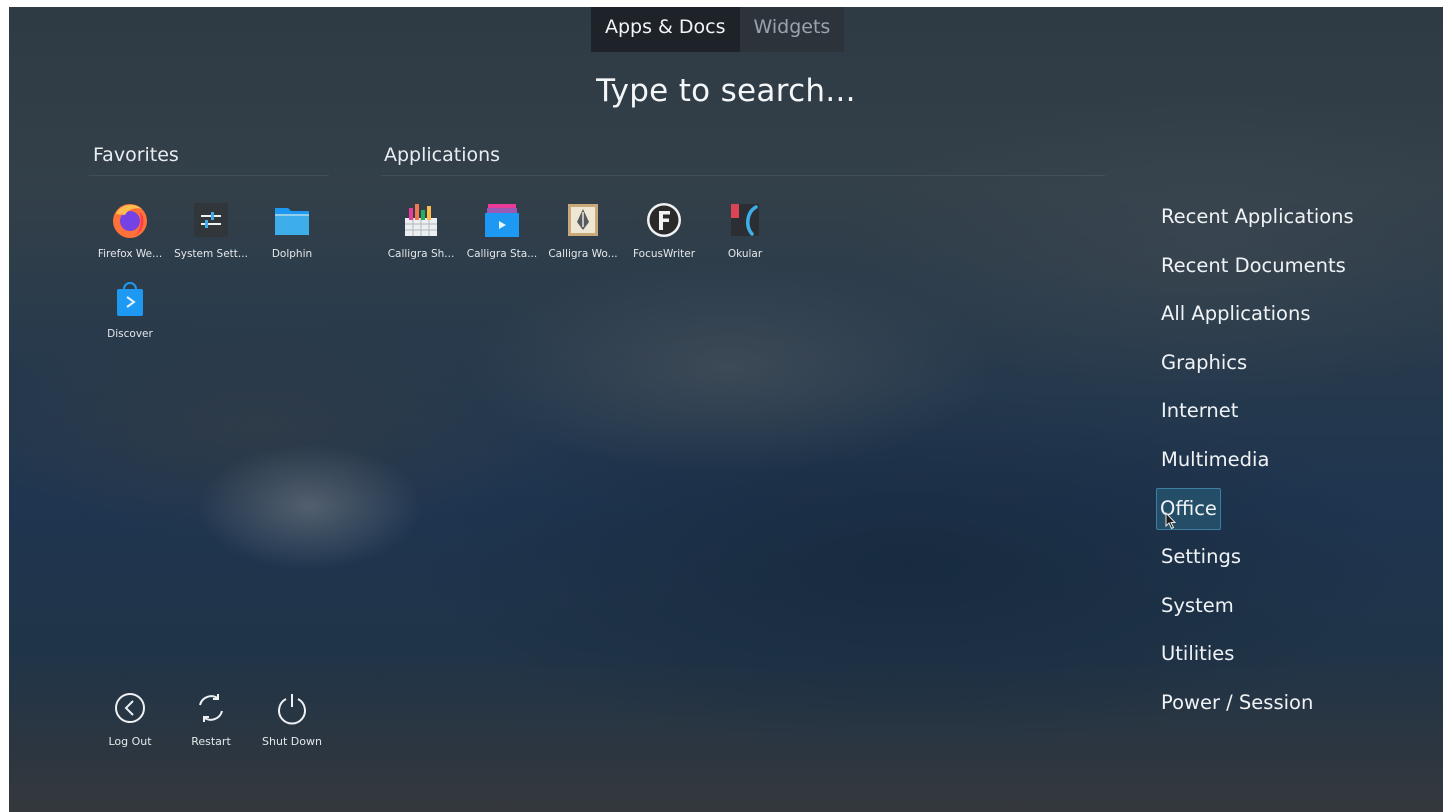 Image resolution: width=1452 pixels, height=812 pixels. Describe the element at coordinates (1201, 557) in the screenshot. I see `category-settings: Settings` at that location.